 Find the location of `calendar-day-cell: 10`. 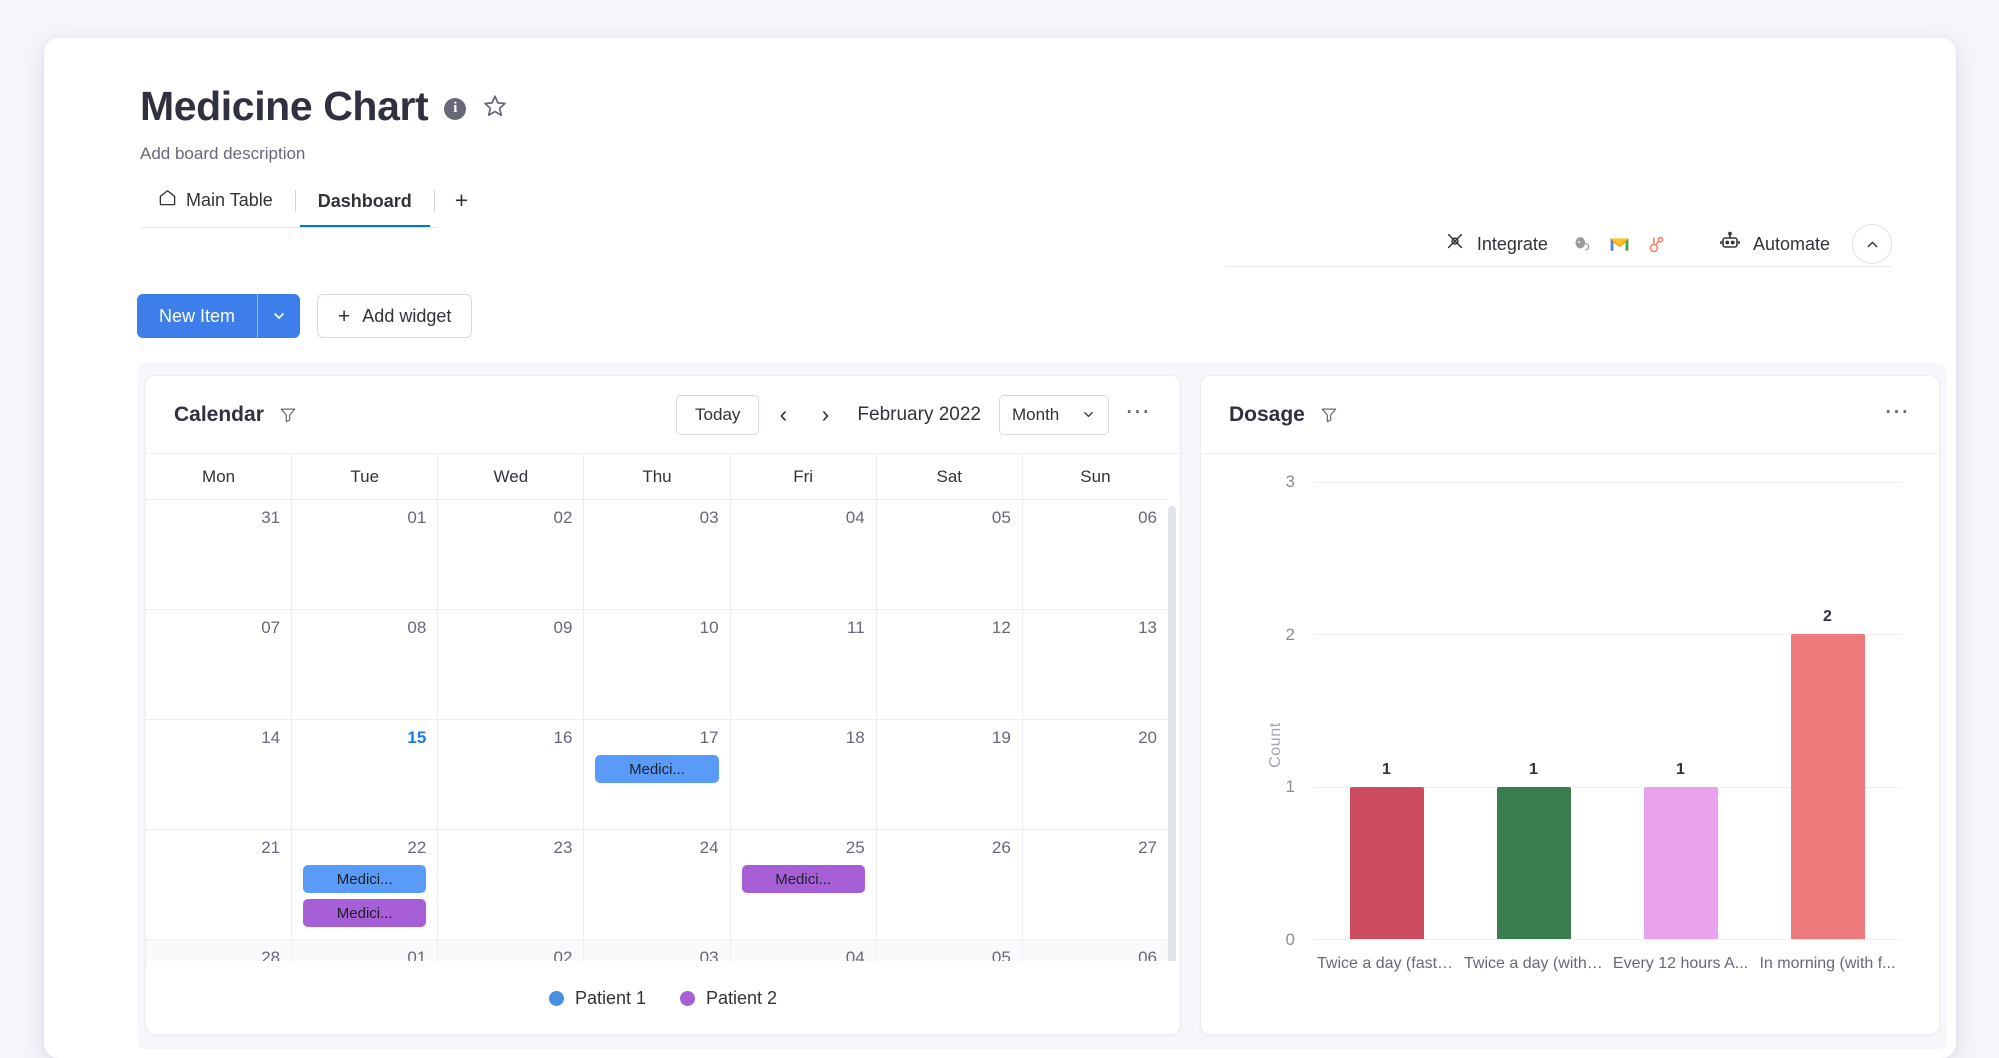

calendar-day-cell: 10 is located at coordinates (657, 665).